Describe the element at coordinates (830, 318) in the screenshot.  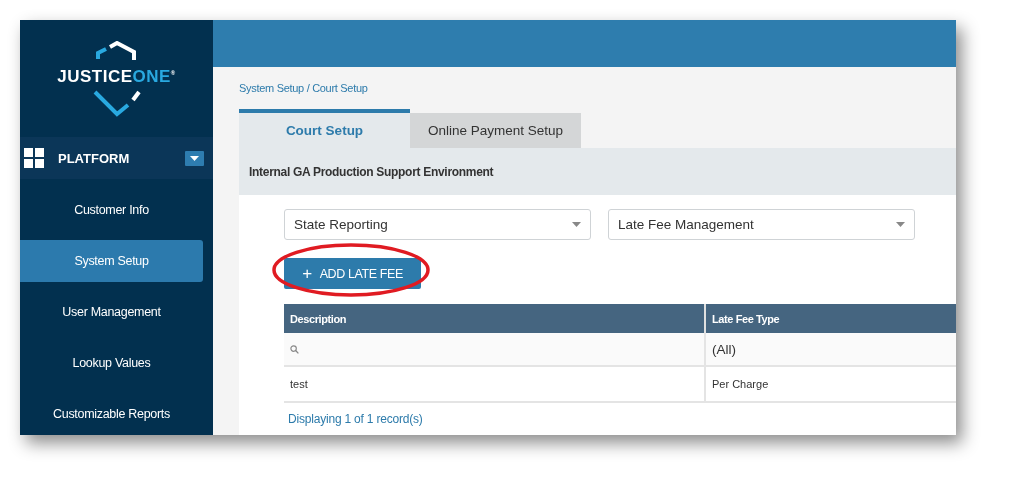
I see `column-header: Late Fee Type` at that location.